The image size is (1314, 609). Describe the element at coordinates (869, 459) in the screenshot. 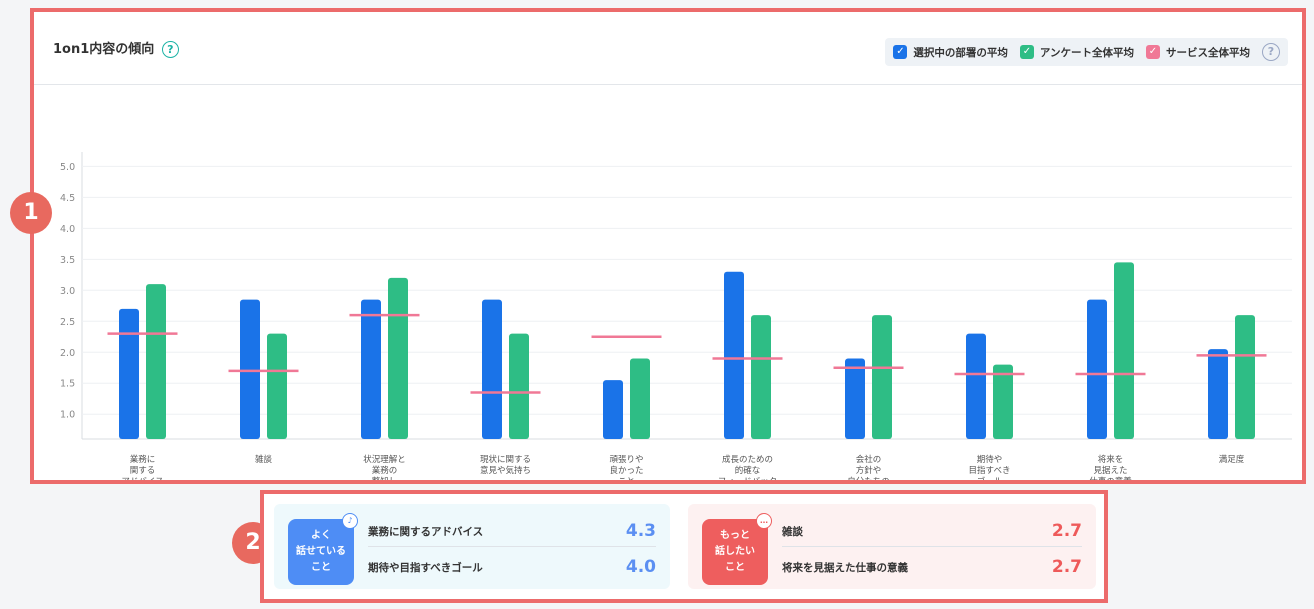

I see `x-tick-label: 会社の` at that location.